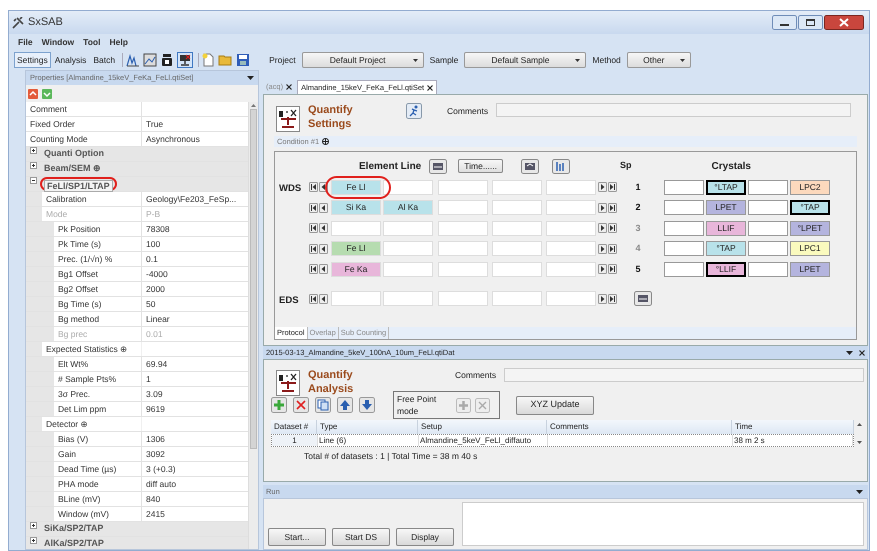  I want to click on runner-button, so click(414, 111).